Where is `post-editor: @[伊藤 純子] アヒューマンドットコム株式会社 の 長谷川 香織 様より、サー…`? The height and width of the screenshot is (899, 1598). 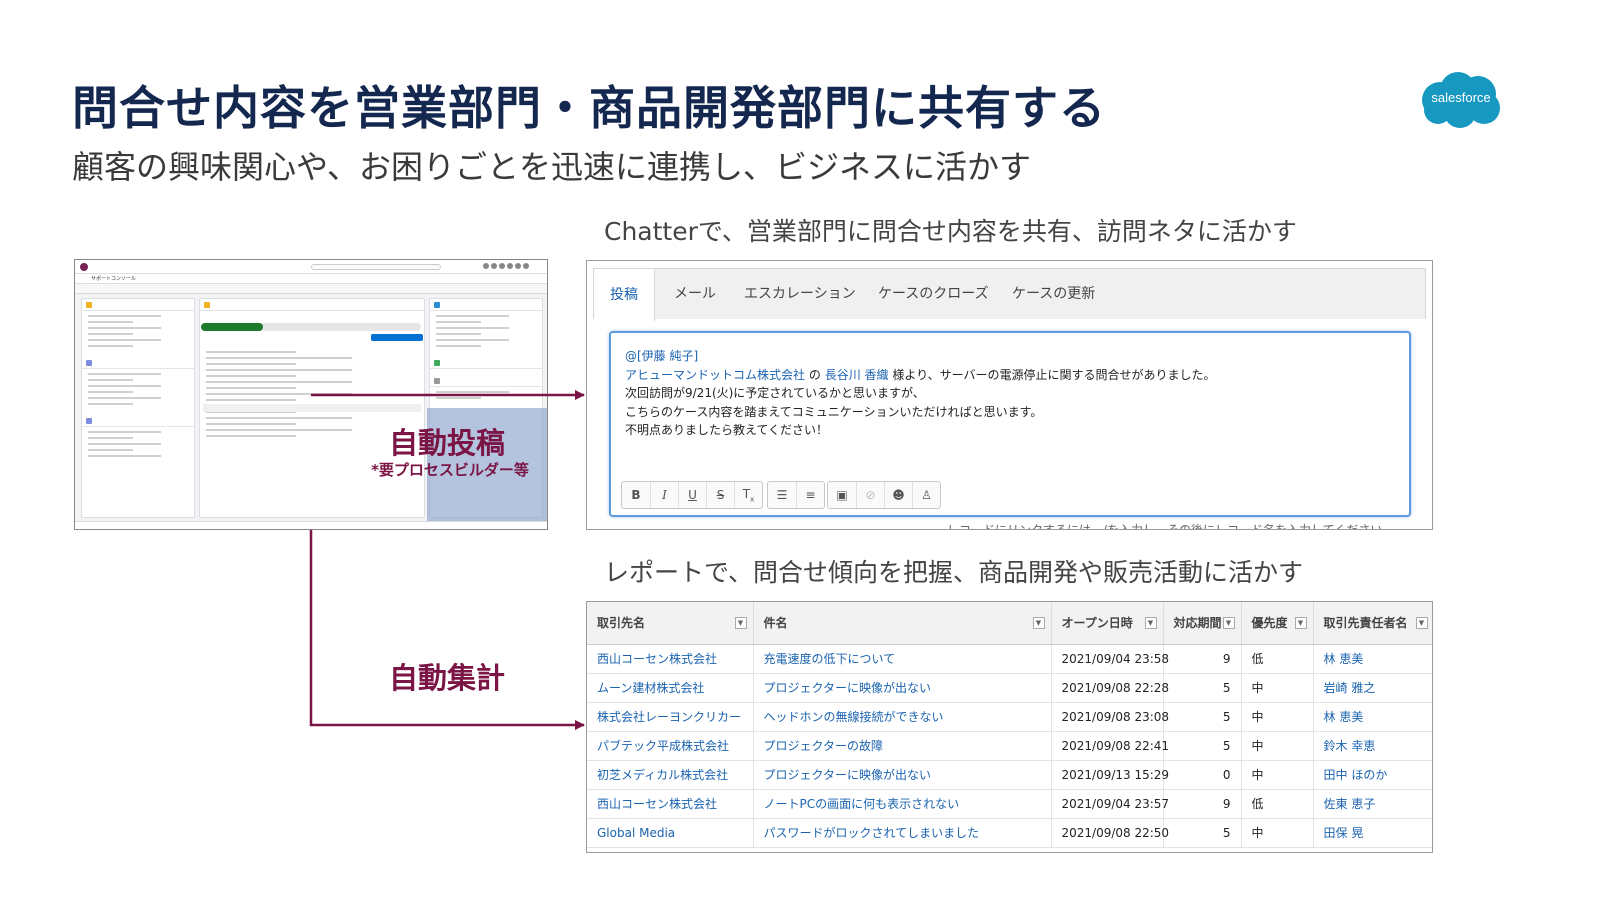 post-editor: @[伊藤 純子] アヒューマンドットコム株式会社 の 長谷川 香織 様より、サー… is located at coordinates (1010, 424).